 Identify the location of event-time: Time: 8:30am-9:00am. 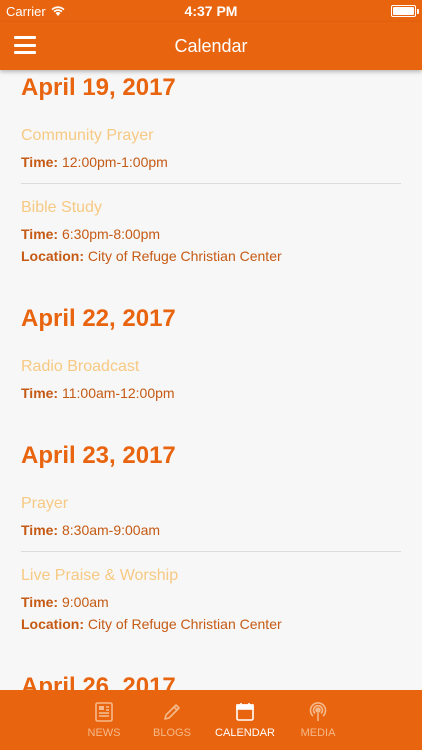
(211, 530).